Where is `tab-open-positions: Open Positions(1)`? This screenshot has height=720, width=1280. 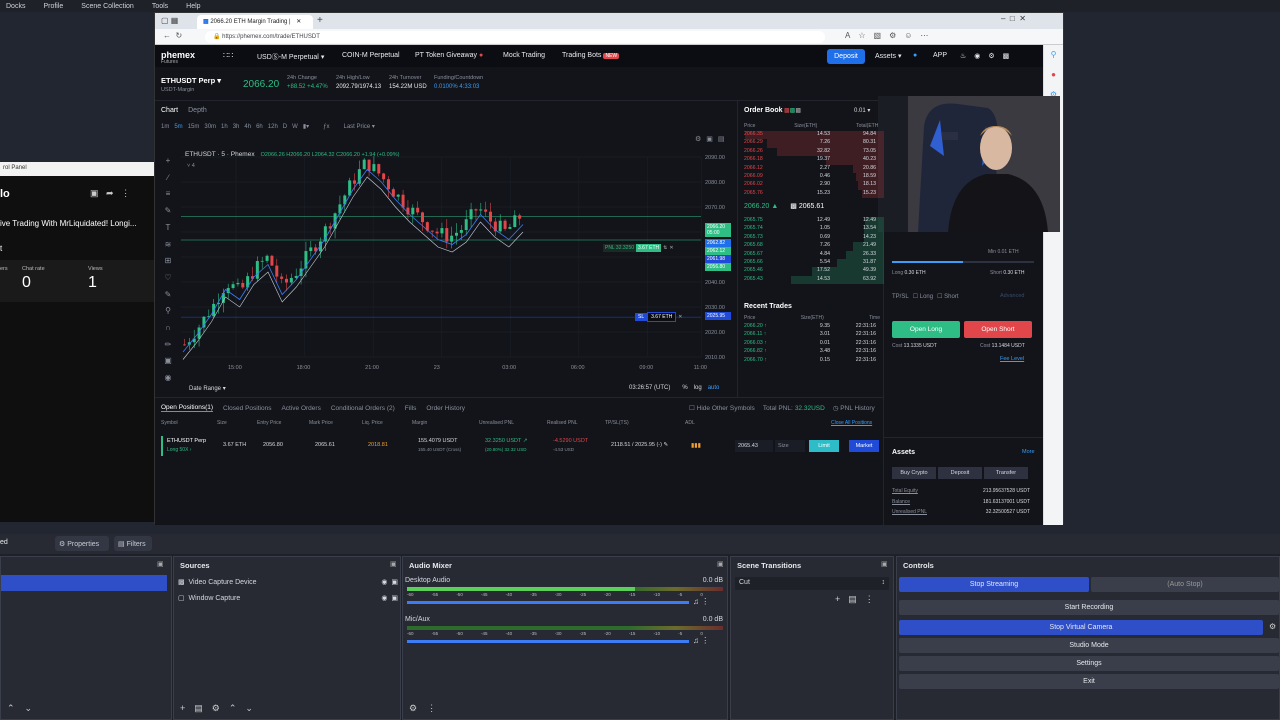 tab-open-positions: Open Positions(1) is located at coordinates (187, 408).